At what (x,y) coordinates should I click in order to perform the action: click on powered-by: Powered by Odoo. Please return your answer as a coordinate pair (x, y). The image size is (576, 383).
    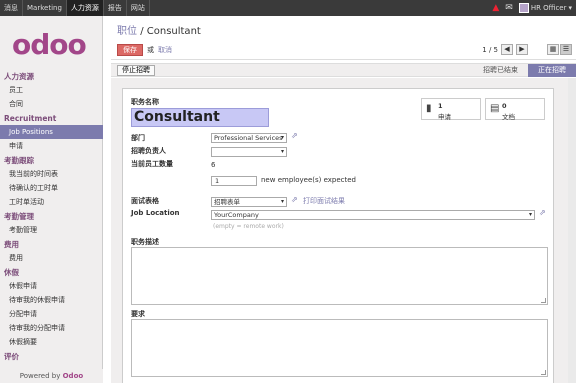
    Looking at the image, I should click on (51, 376).